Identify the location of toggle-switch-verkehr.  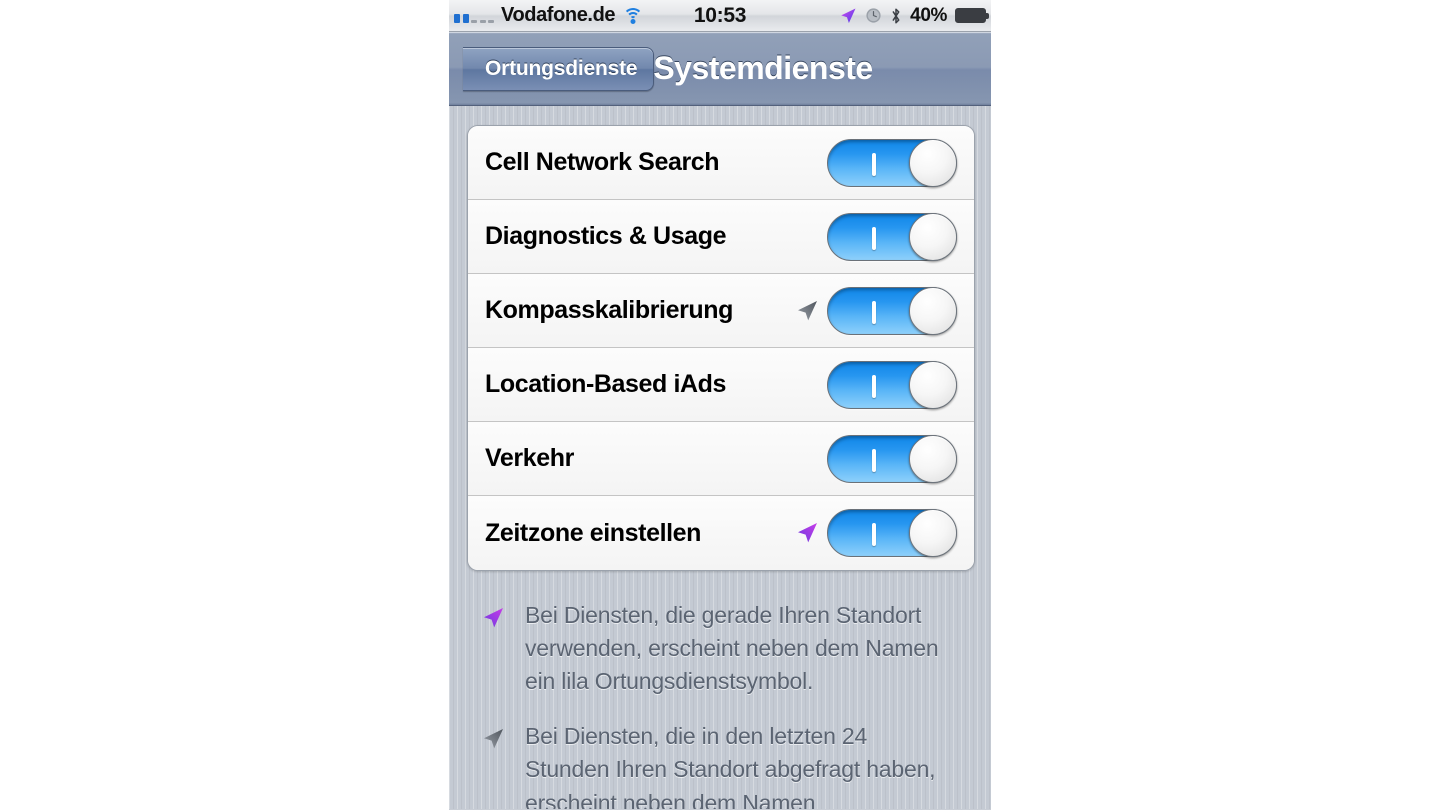
(892, 458).